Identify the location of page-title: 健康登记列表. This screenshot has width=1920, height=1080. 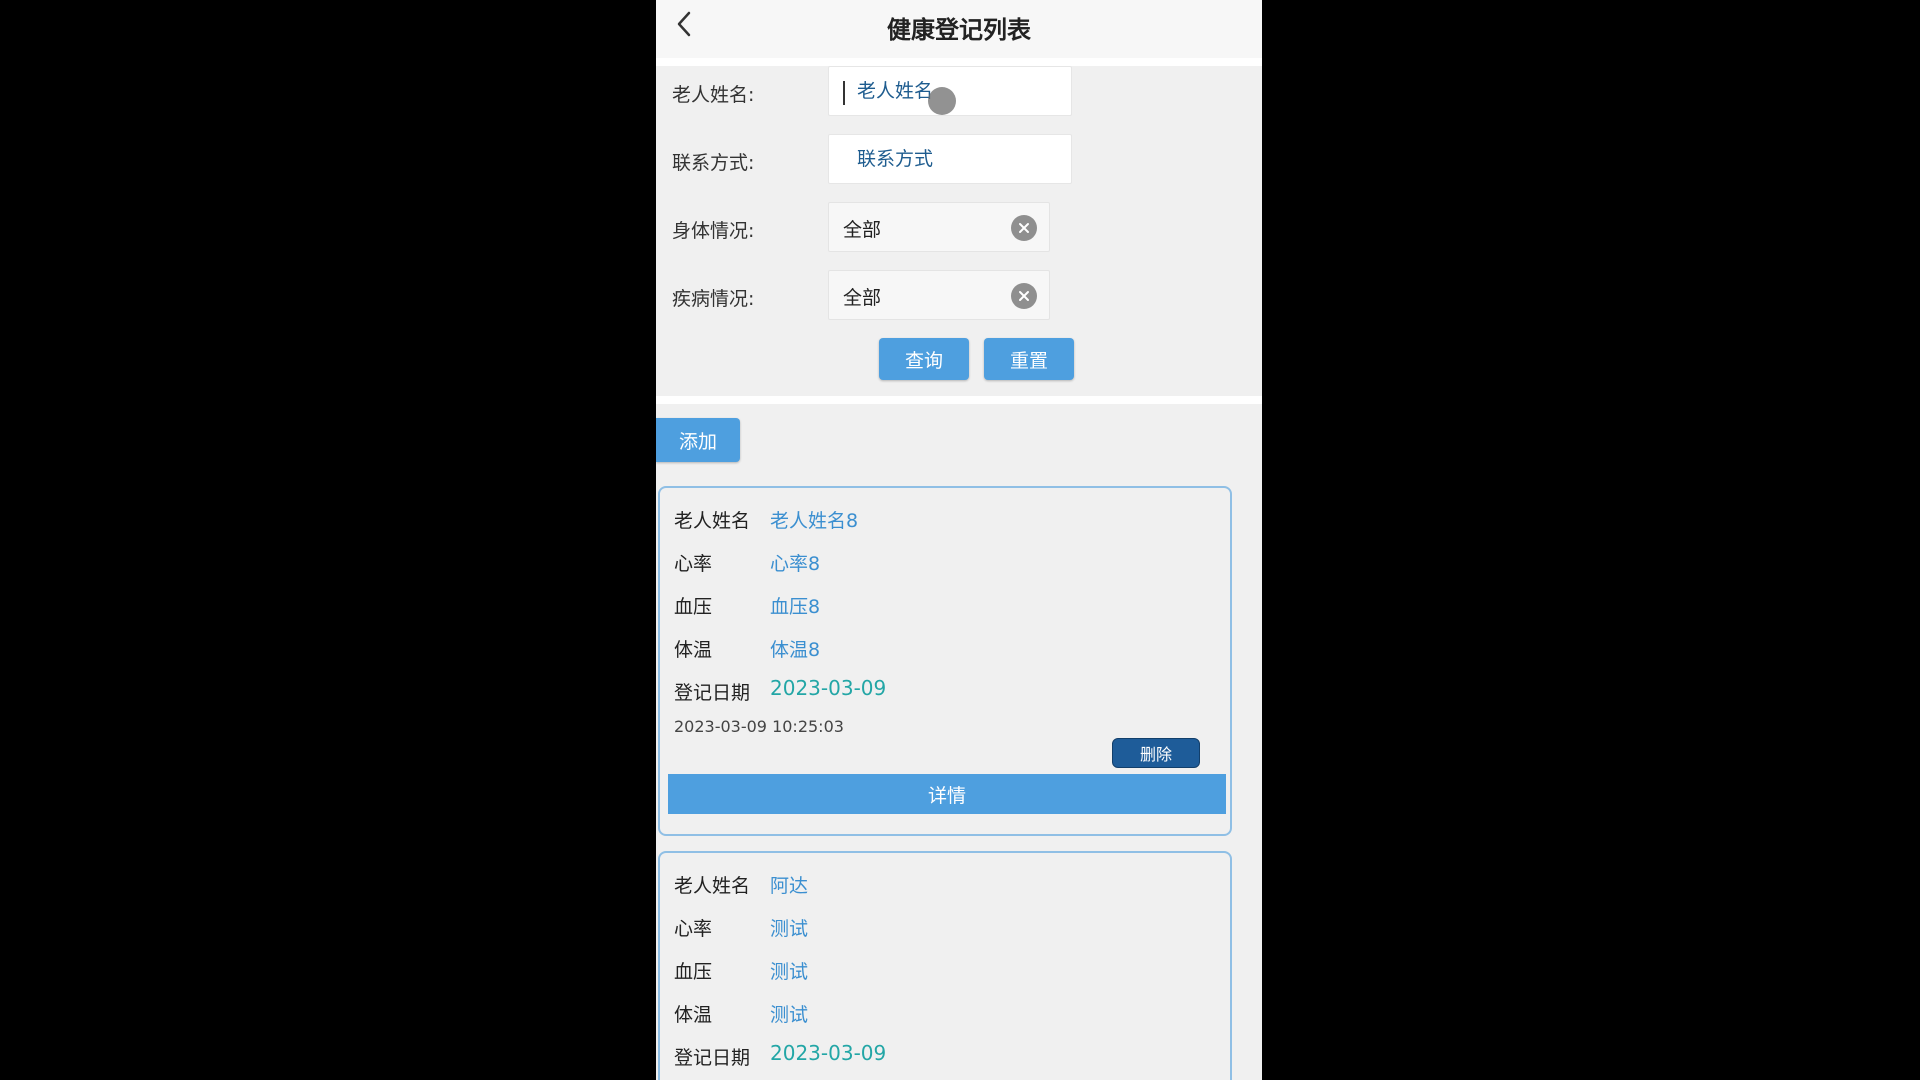
(959, 30).